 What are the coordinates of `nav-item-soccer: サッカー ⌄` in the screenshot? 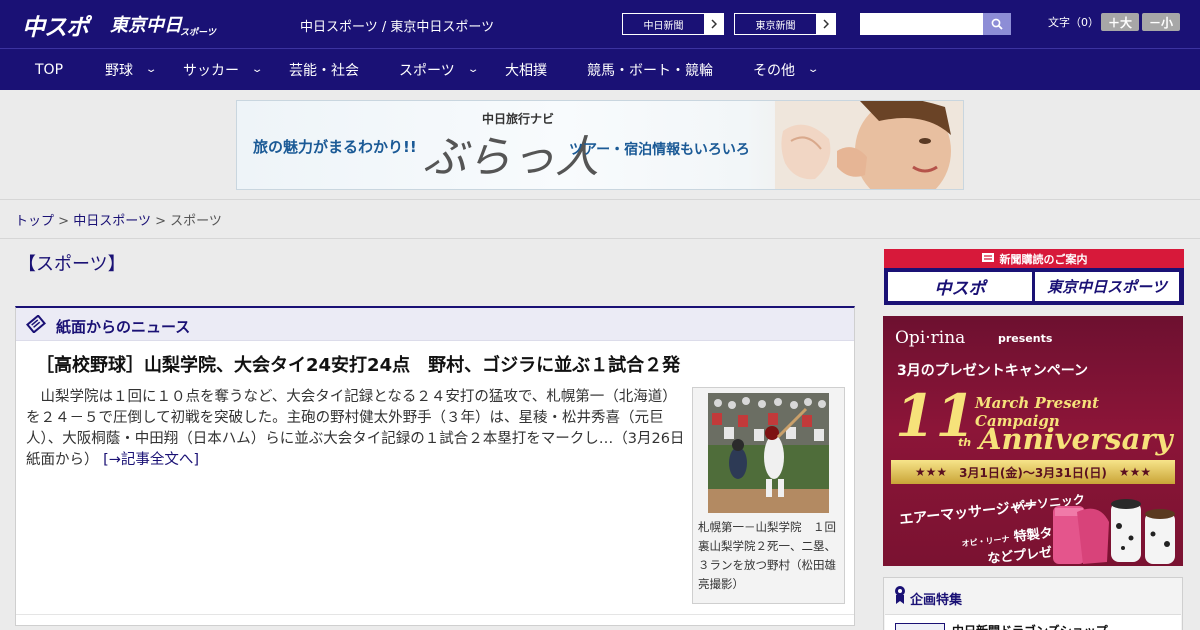 It's located at (223, 69).